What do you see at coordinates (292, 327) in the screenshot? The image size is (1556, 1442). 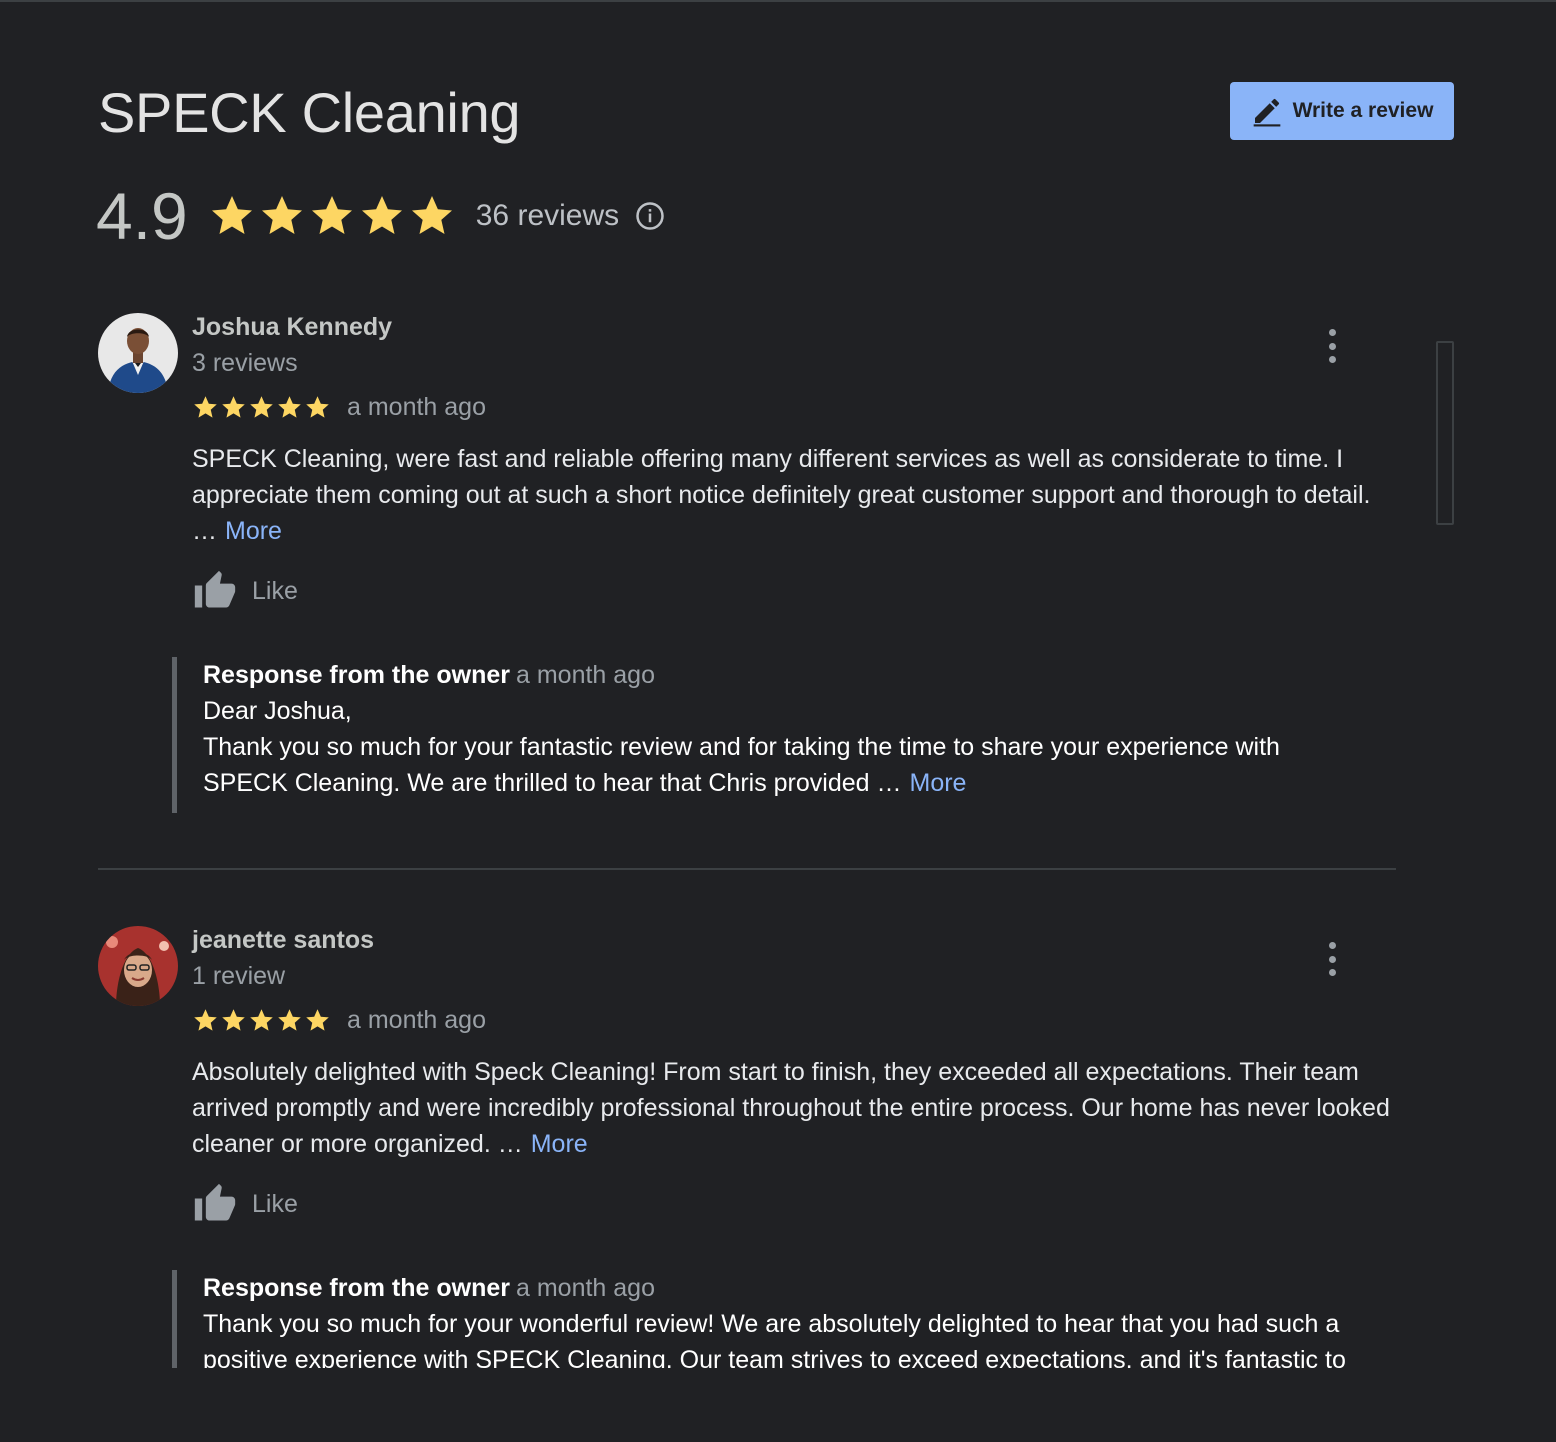 I see `author-name: Joshua Kennedy` at bounding box center [292, 327].